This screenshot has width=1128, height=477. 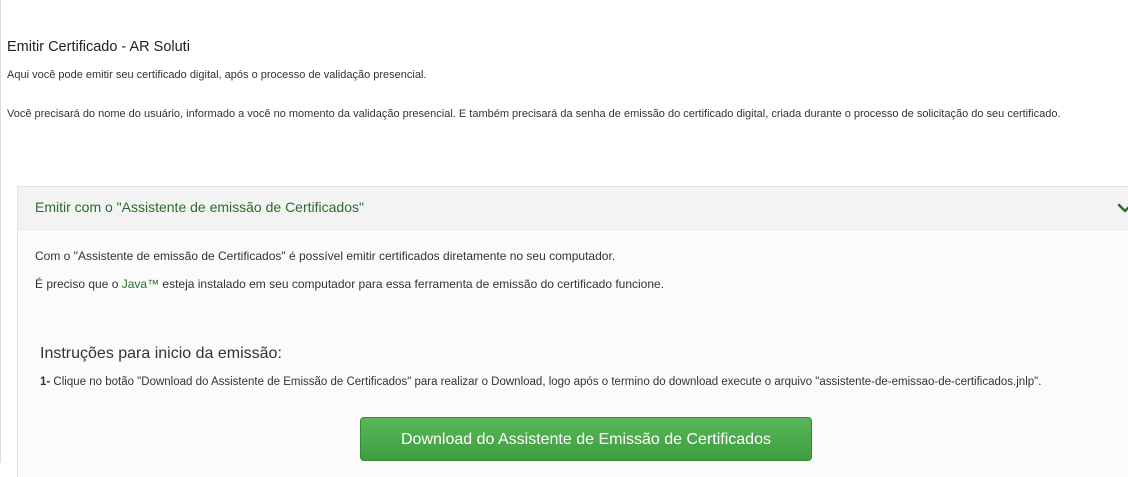 I want to click on instructions-title: Instruções para inicio da emissão:, so click(x=161, y=353).